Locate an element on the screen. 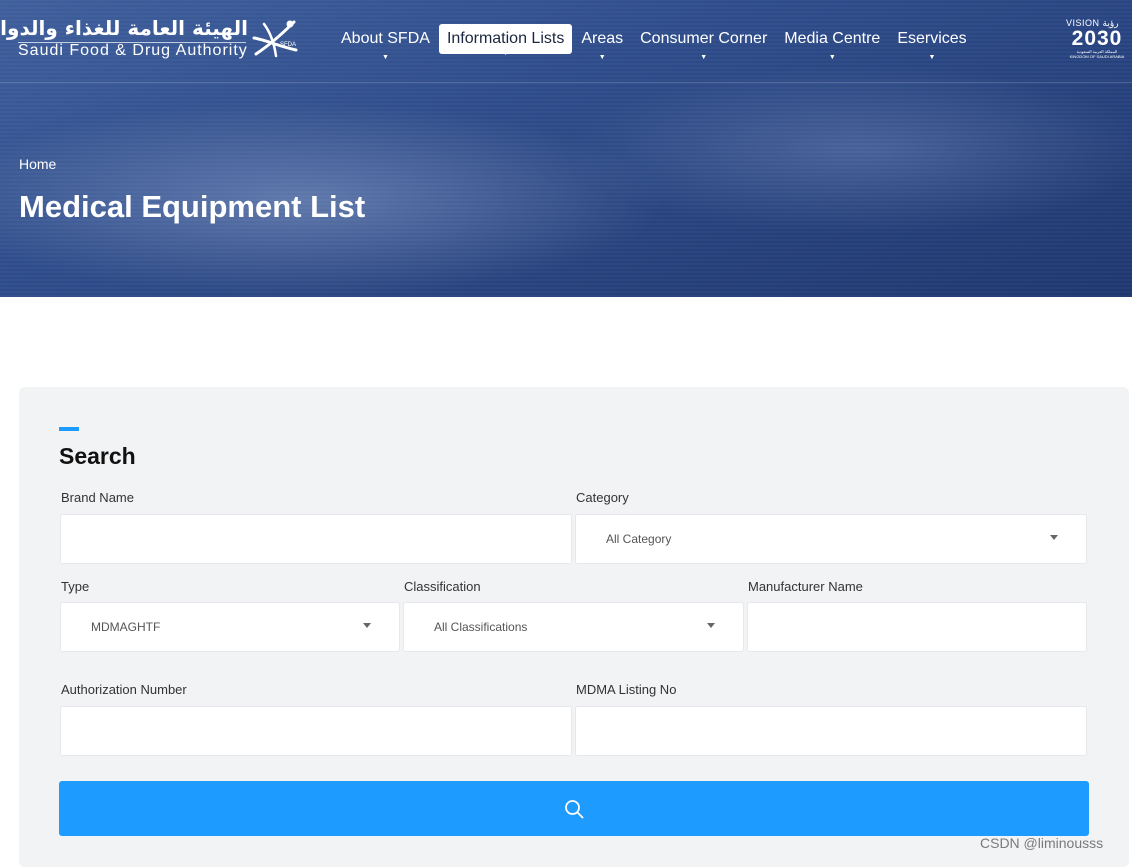  heading-accent-bar is located at coordinates (69, 429).